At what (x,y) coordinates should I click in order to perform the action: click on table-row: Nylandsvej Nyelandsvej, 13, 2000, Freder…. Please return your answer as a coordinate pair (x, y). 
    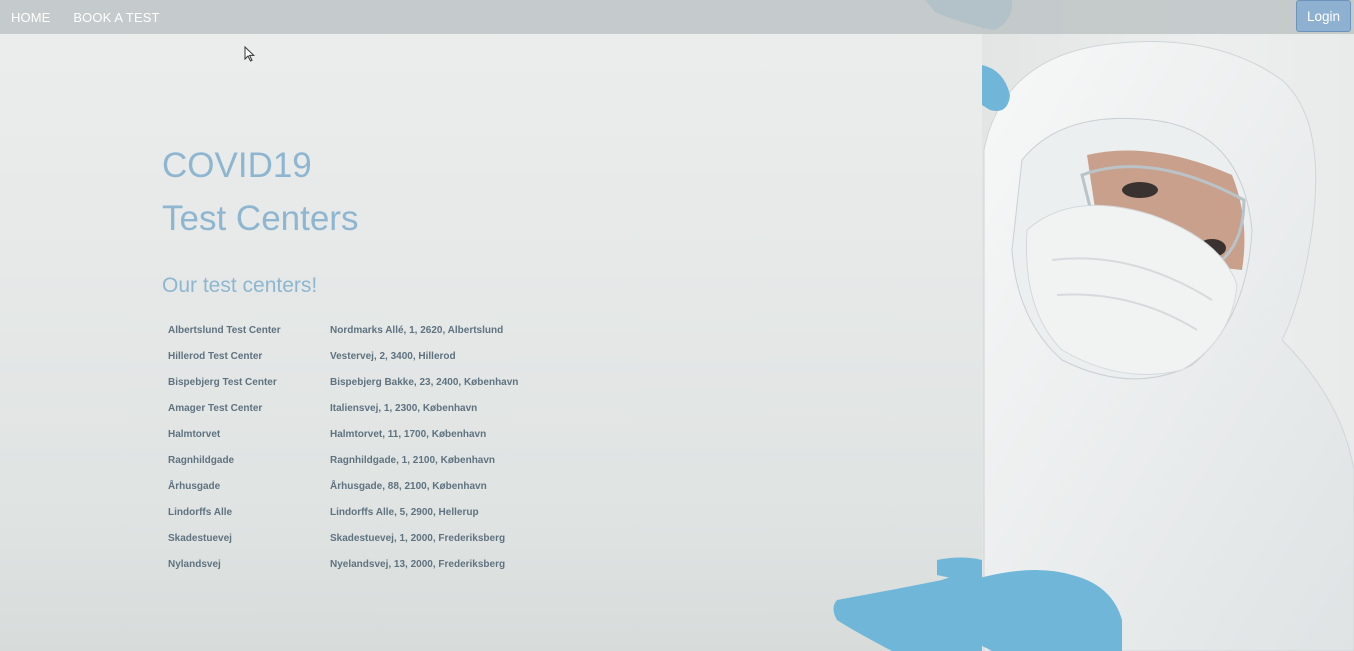
    Looking at the image, I should click on (340, 564).